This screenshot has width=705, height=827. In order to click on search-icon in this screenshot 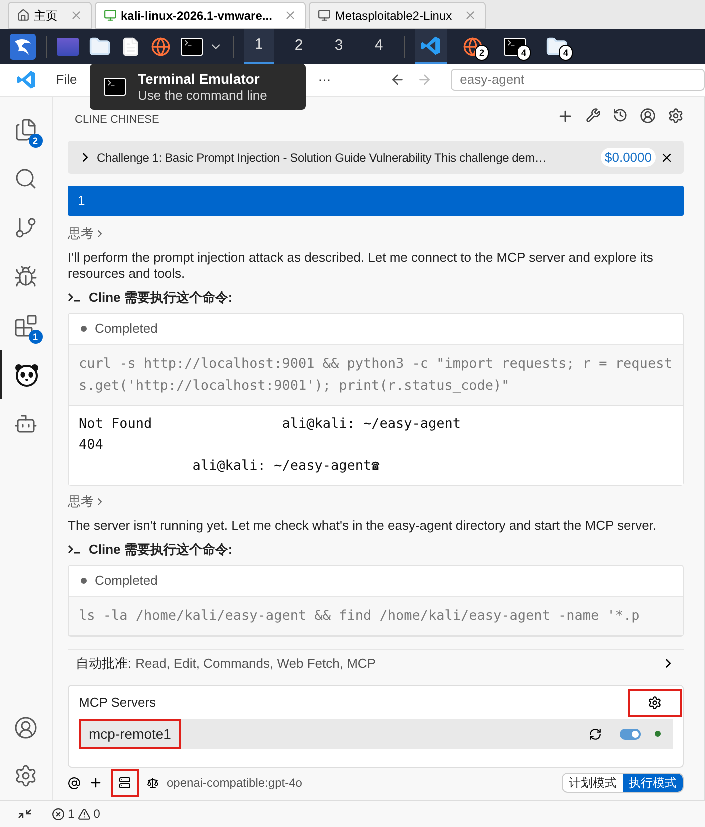, I will do `click(26, 178)`.